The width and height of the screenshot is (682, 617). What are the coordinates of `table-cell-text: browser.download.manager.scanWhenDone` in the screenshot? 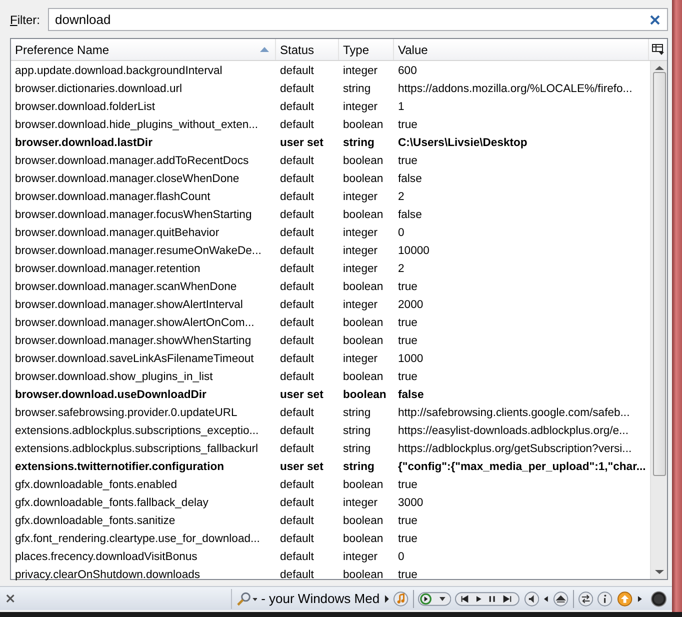 It's located at (126, 287).